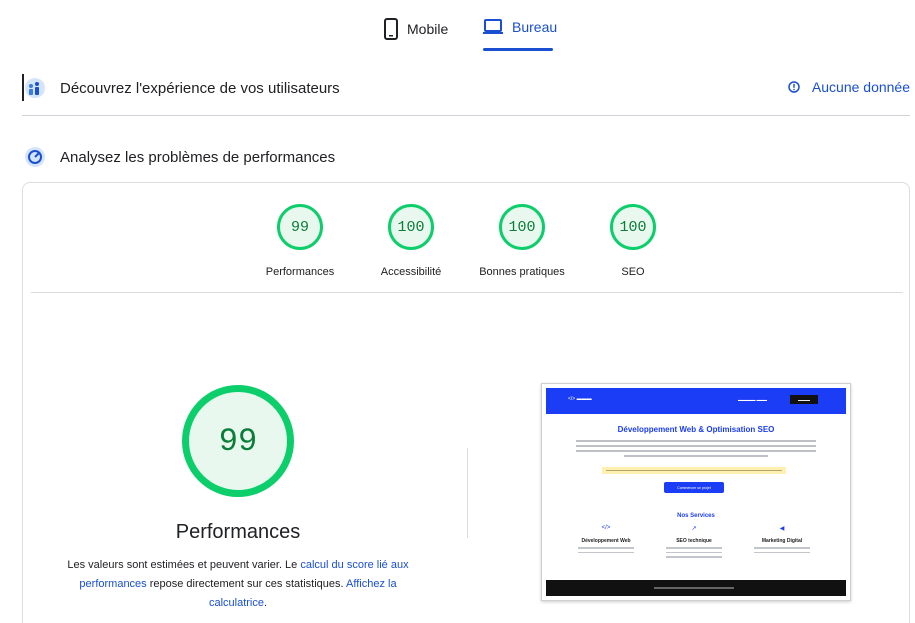  What do you see at coordinates (493, 26) in the screenshot?
I see `laptop-icon` at bounding box center [493, 26].